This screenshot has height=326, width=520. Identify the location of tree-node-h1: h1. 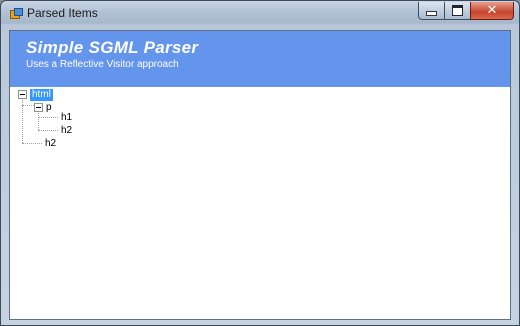
(66, 118).